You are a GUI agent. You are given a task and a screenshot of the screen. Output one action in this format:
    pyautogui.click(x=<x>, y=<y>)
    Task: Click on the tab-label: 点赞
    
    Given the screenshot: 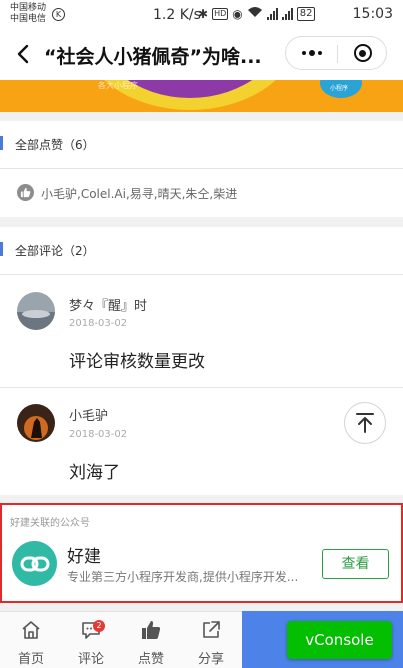 What is the action you would take?
    pyautogui.click(x=150, y=659)
    